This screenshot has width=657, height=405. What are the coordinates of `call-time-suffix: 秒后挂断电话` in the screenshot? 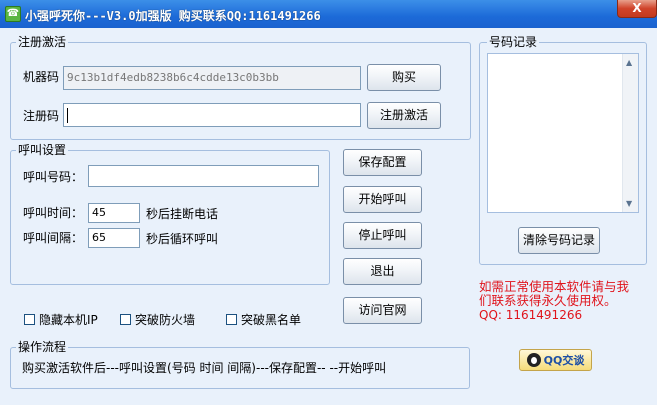 It's located at (182, 214).